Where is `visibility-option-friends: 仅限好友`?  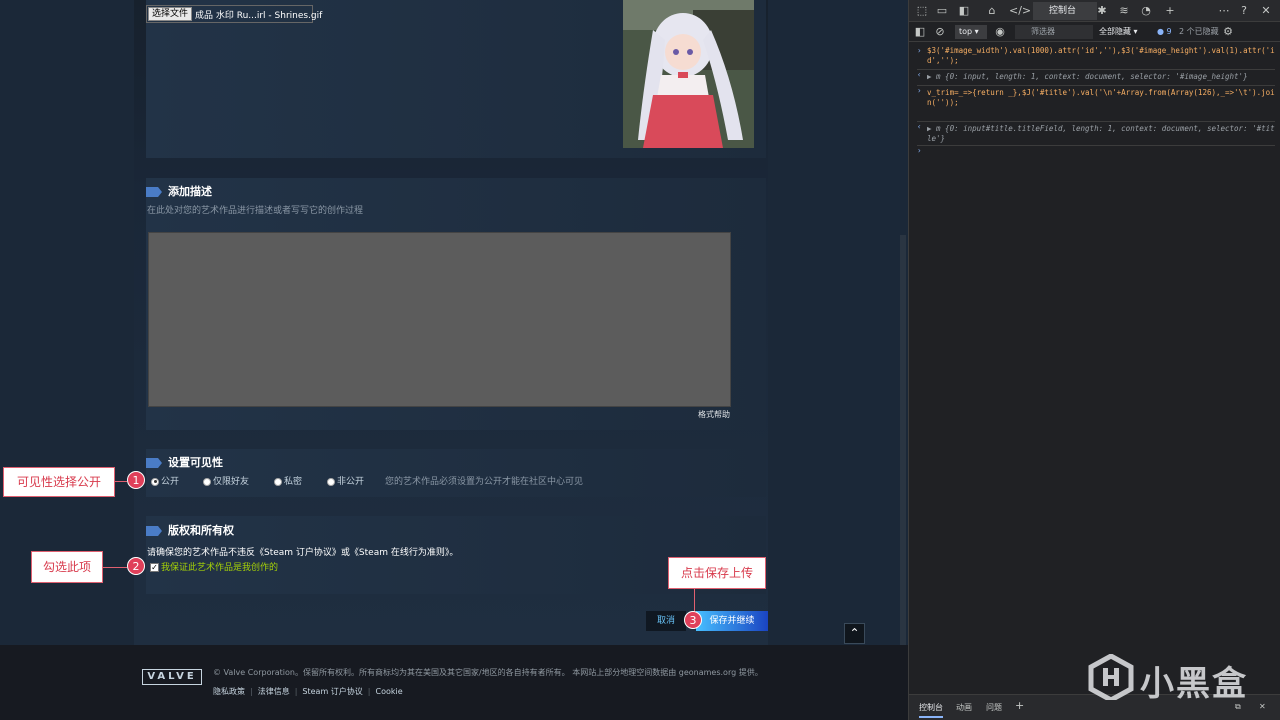
visibility-option-friends: 仅限好友 is located at coordinates (226, 480).